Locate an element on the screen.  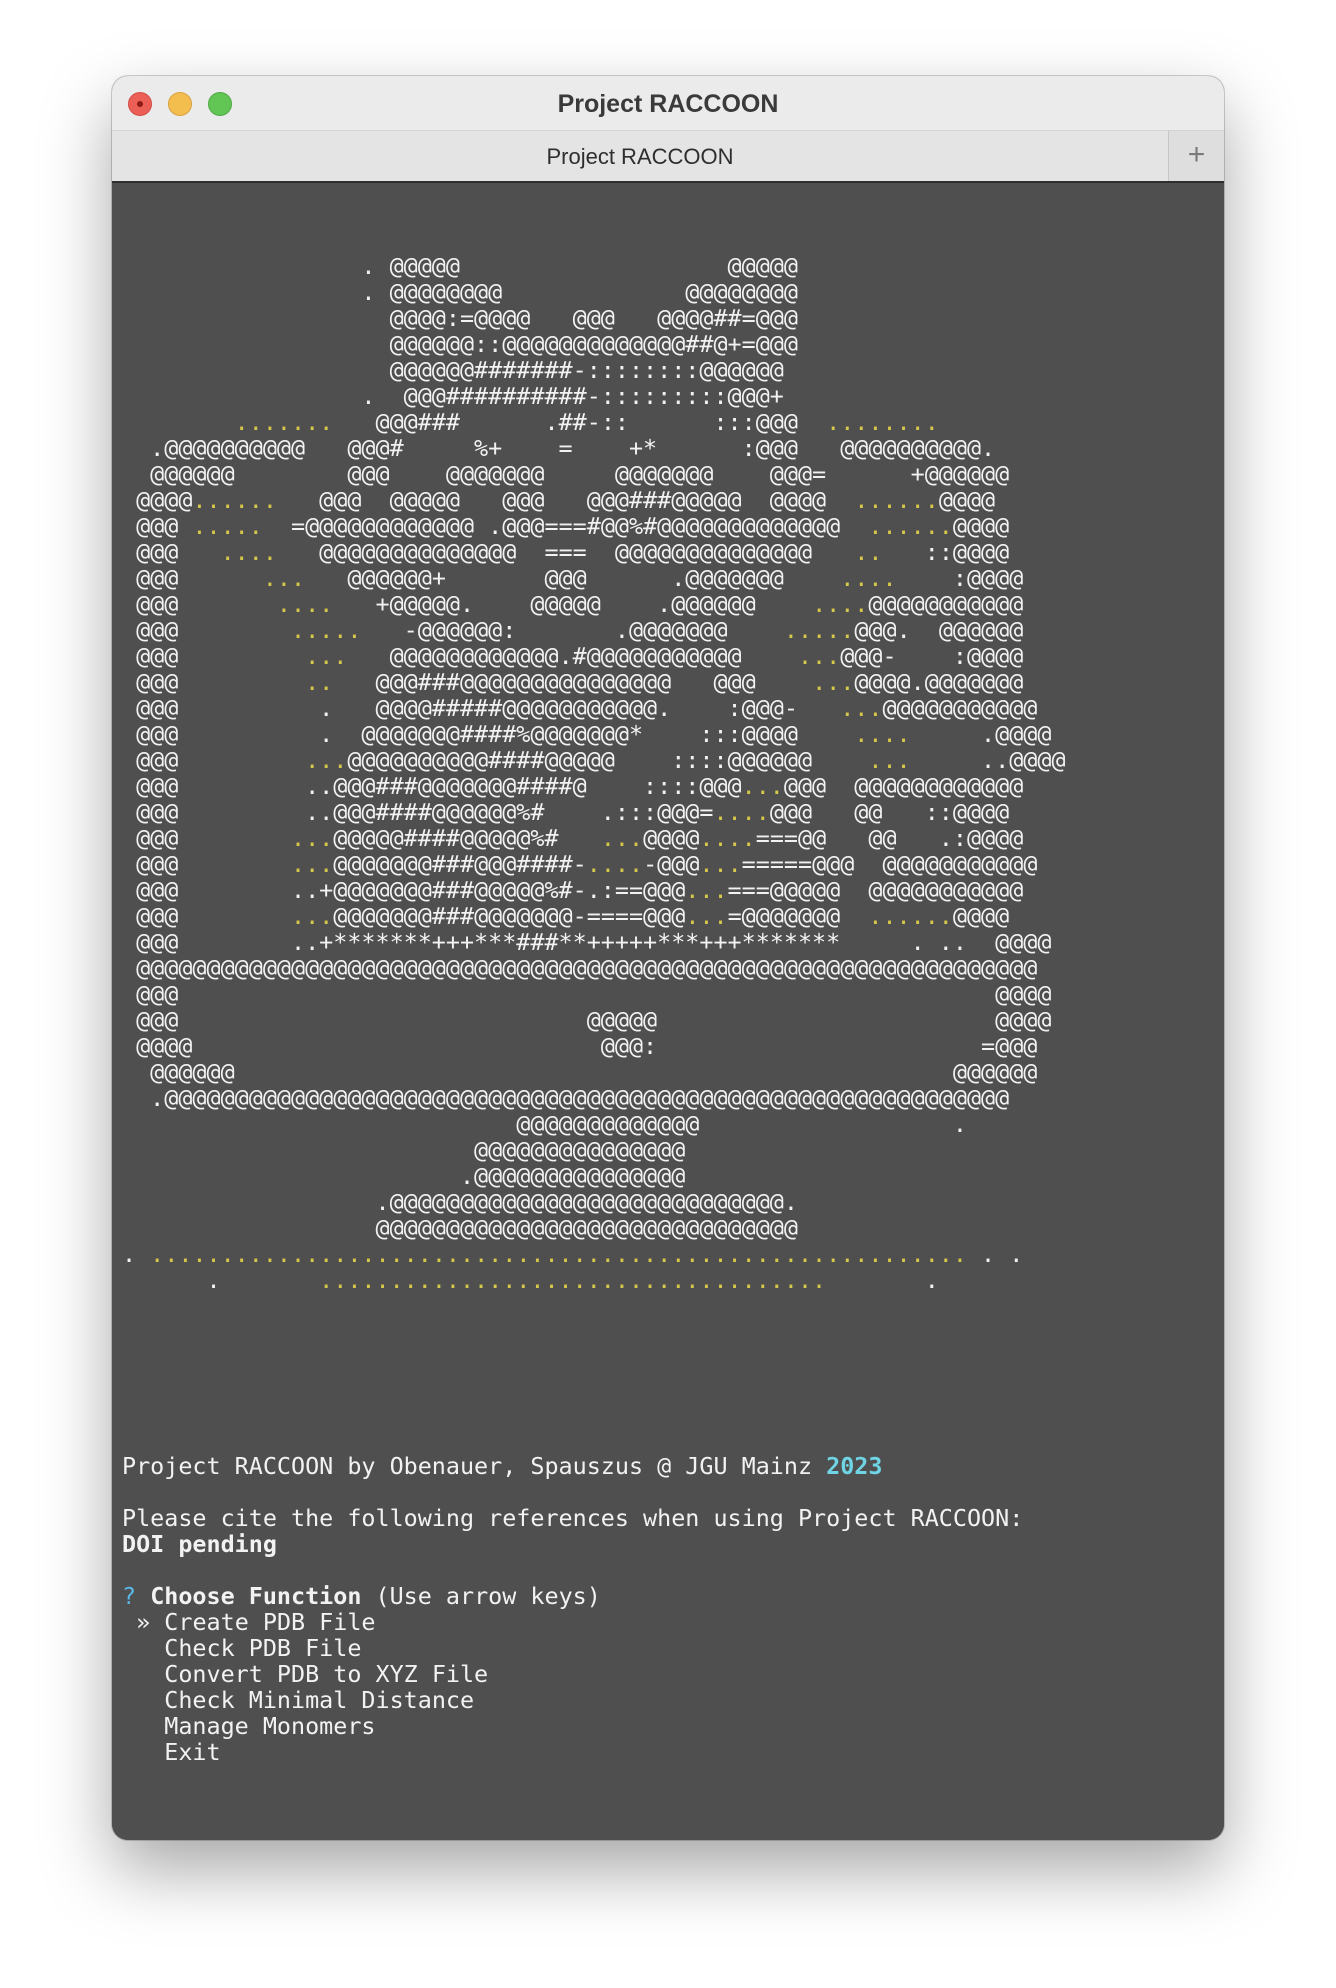
selection-arrow-icon: » is located at coordinates (143, 1622).